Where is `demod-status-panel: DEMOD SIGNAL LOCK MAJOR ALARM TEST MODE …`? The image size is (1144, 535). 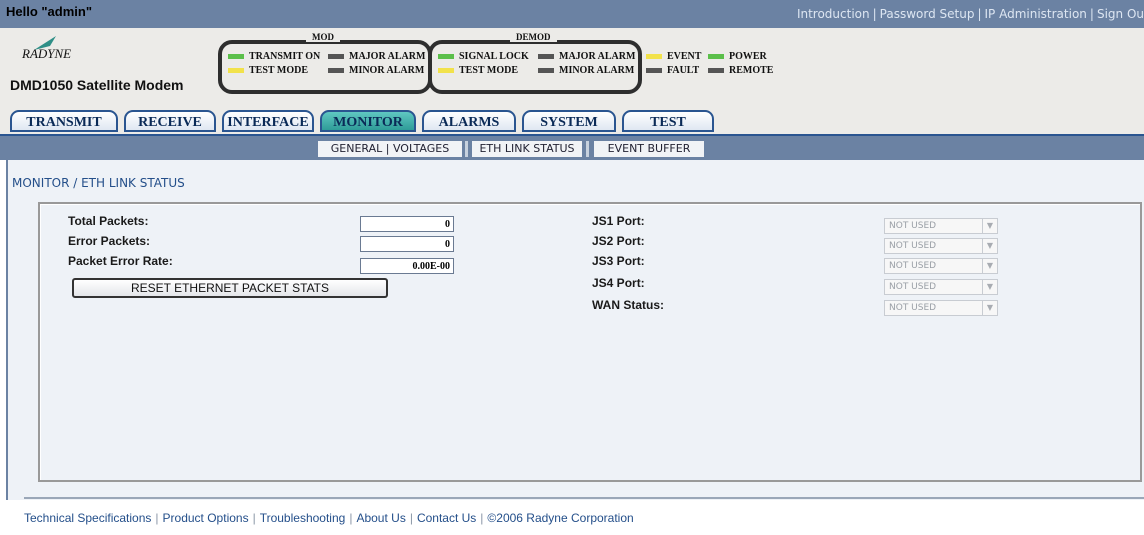 demod-status-panel: DEMOD SIGNAL LOCK MAJOR ALARM TEST MODE … is located at coordinates (535, 63).